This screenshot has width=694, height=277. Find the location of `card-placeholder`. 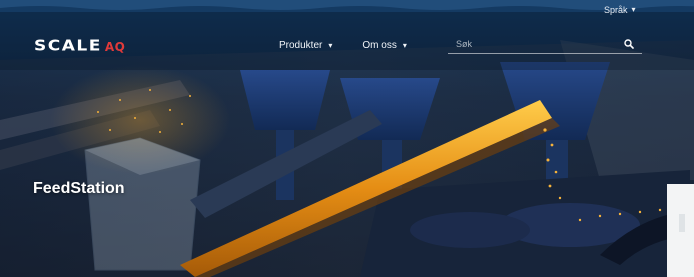

card-placeholder is located at coordinates (682, 223).